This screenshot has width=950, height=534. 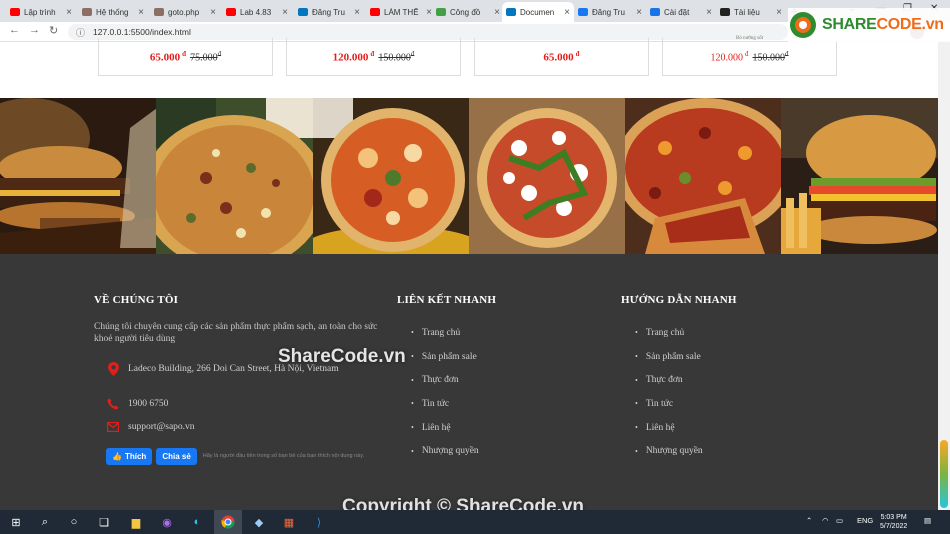 I want to click on browser-tab: LÀM THẾ ×, so click(x=401, y=12).